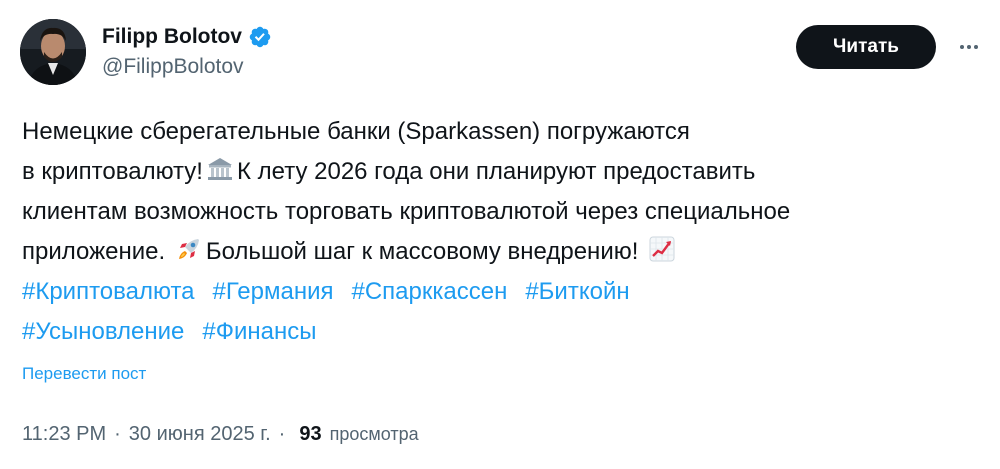 This screenshot has width=1000, height=469. I want to click on rocket-emoji-icon, so click(189, 249).